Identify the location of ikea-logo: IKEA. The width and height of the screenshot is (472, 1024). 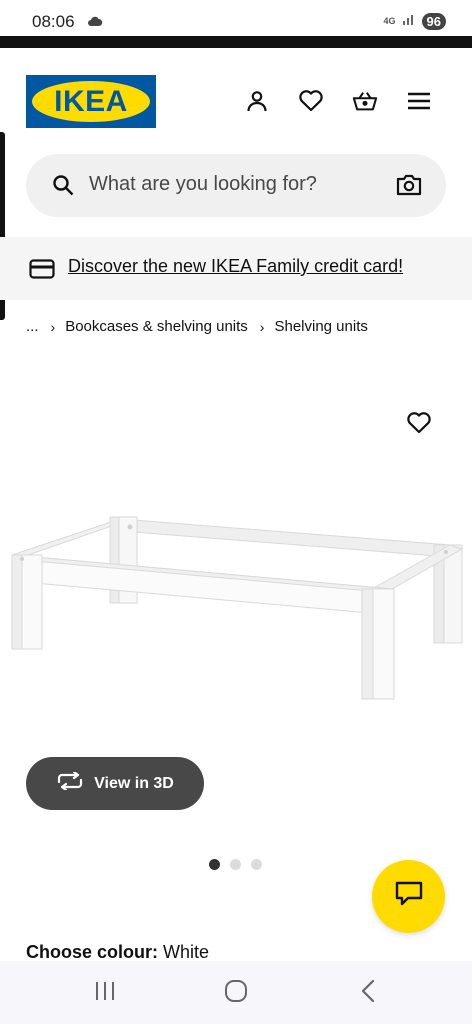
(91, 101).